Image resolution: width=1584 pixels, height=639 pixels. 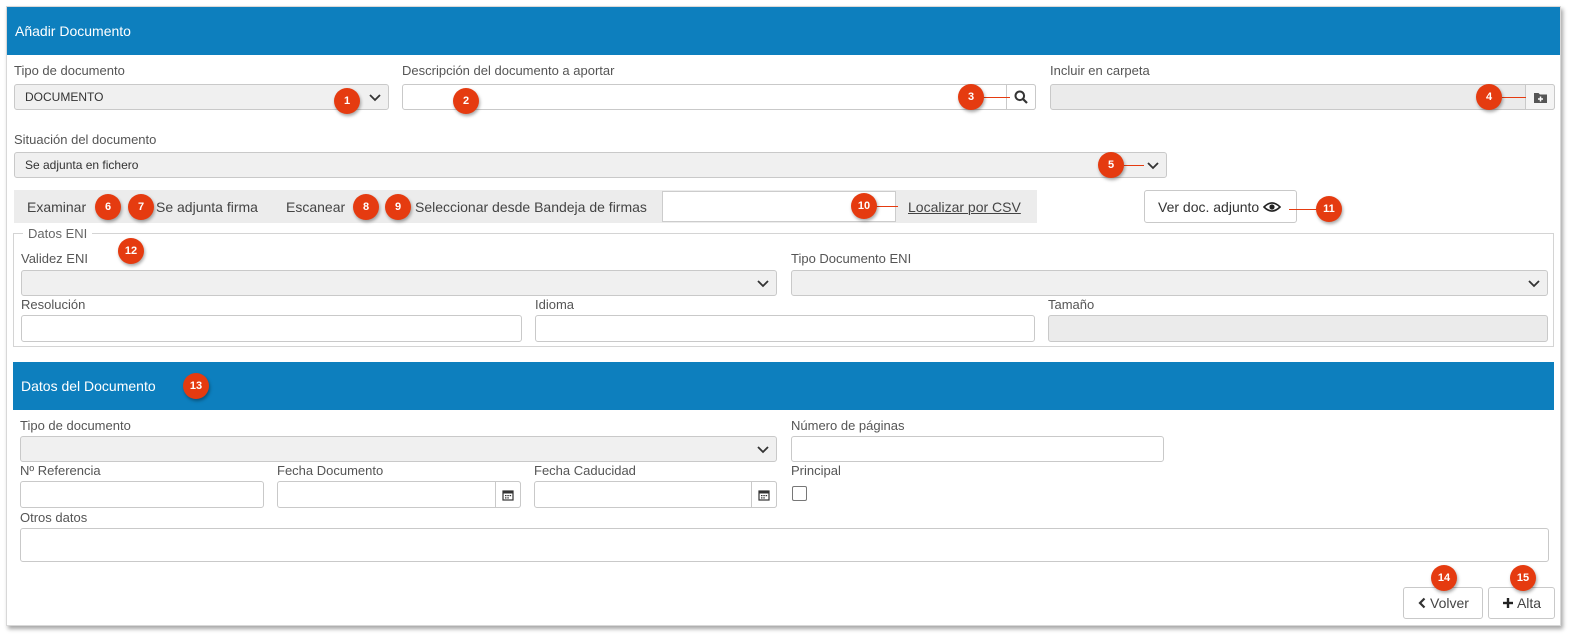 I want to click on annotation-badge-1: 1, so click(x=347, y=101).